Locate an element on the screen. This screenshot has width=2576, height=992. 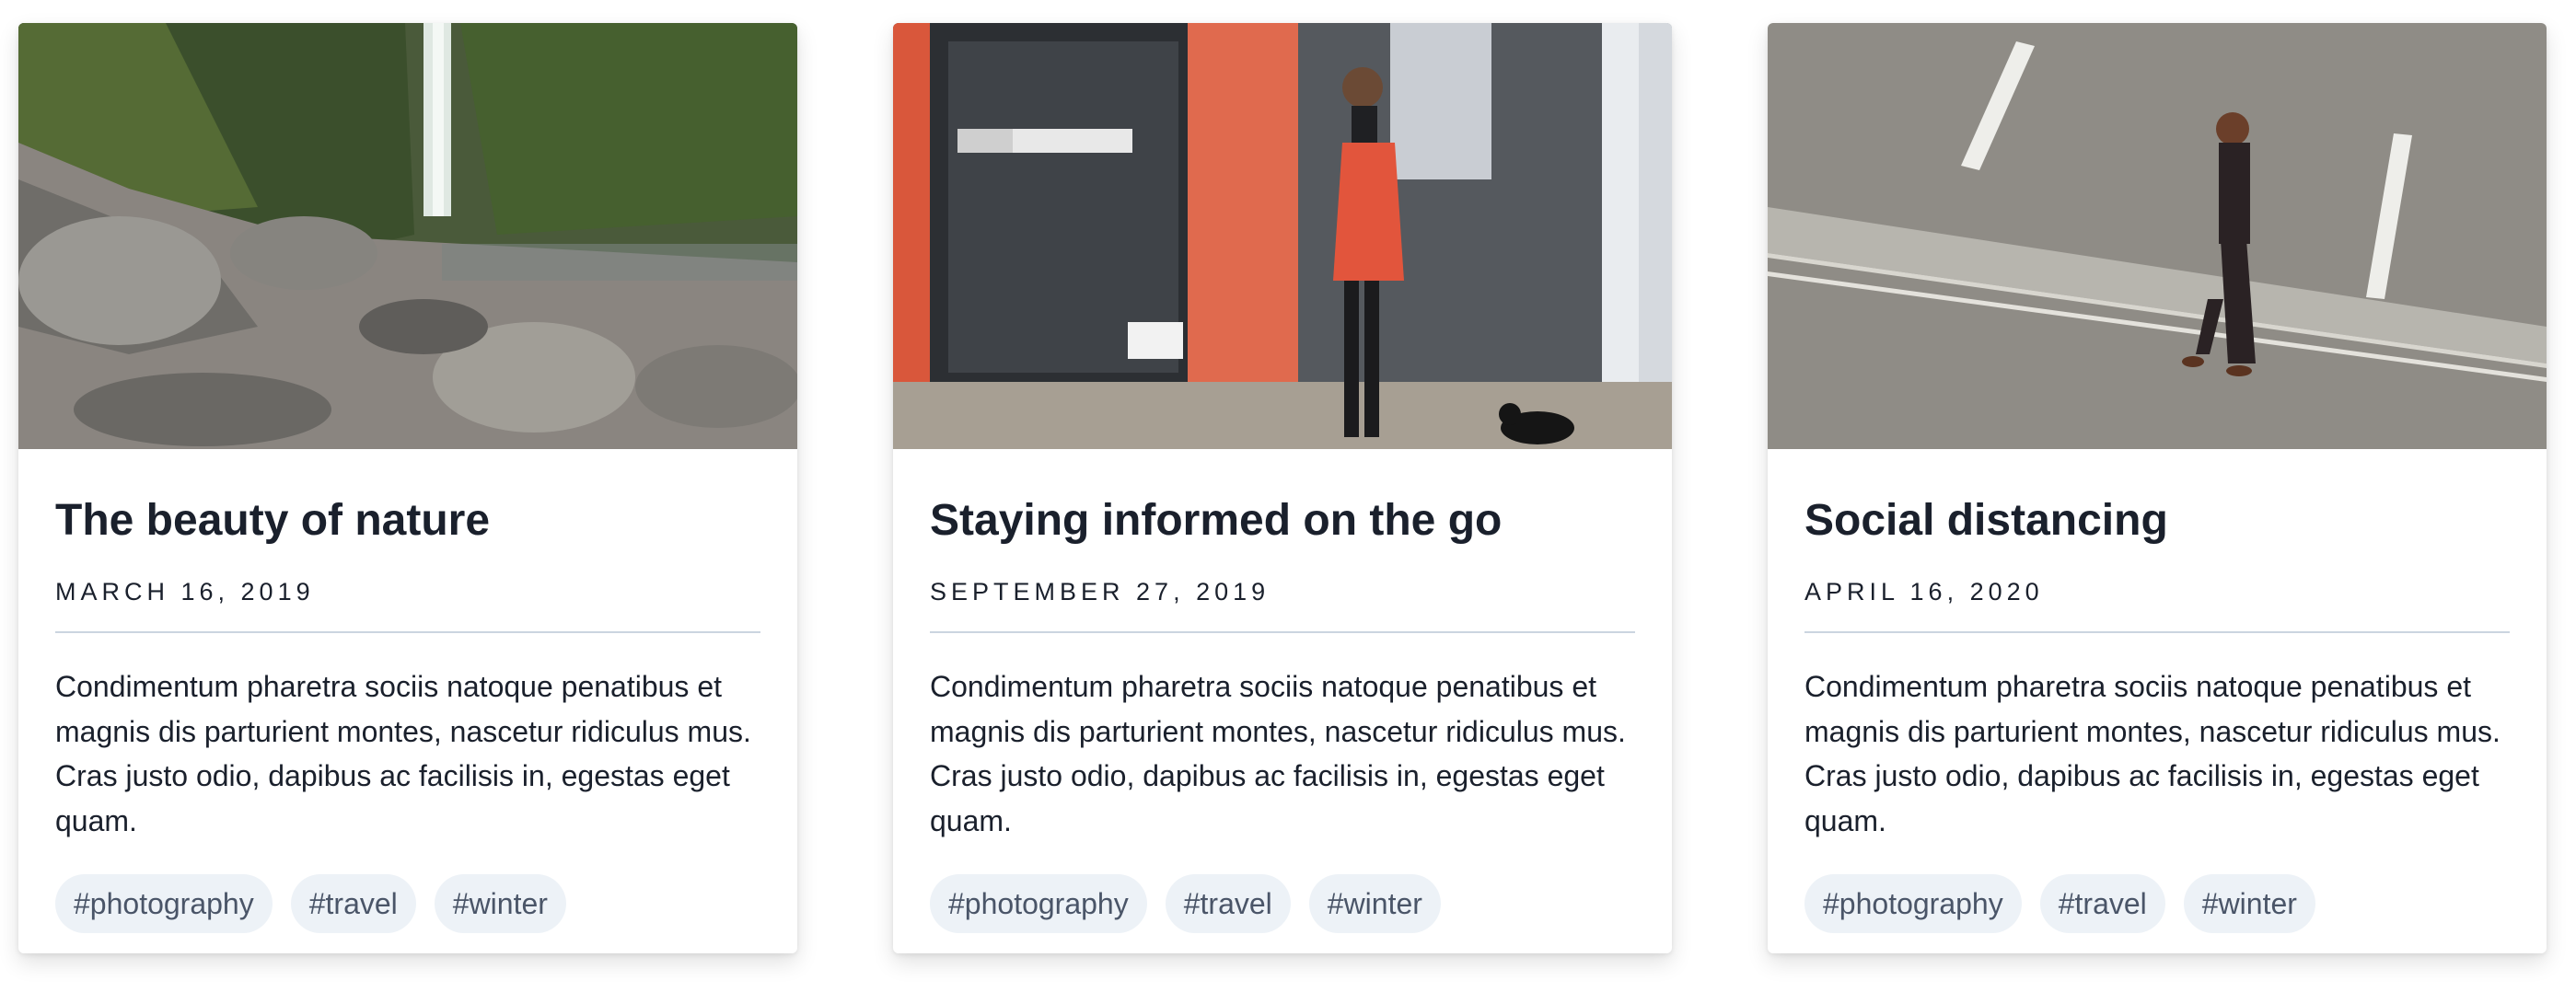
card-date: APRIL 16, 2020 is located at coordinates (1924, 592).